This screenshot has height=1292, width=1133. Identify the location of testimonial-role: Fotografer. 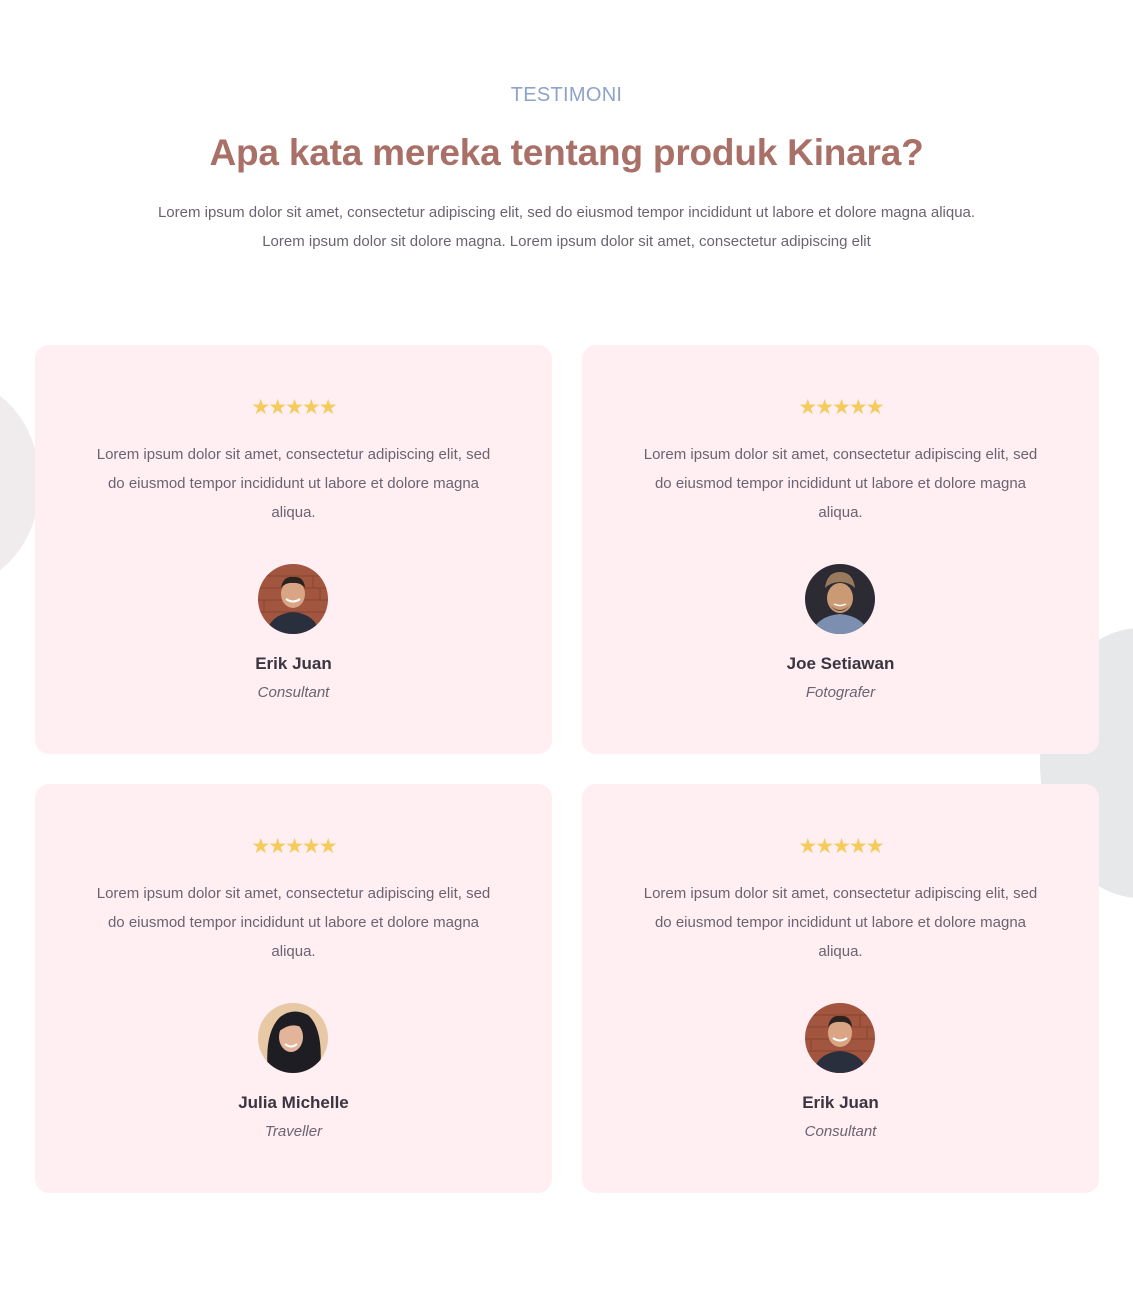
(840, 692).